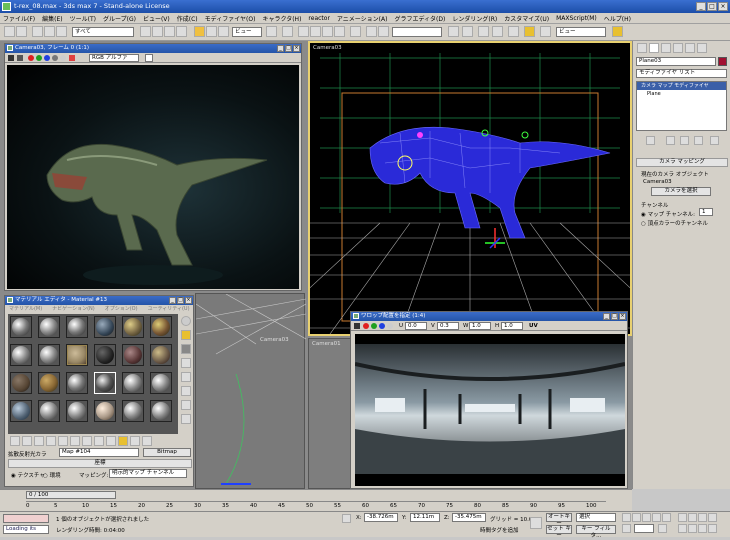 This screenshot has width=730, height=540. Describe the element at coordinates (383, 31) in the screenshot. I see `align-icon` at that location.